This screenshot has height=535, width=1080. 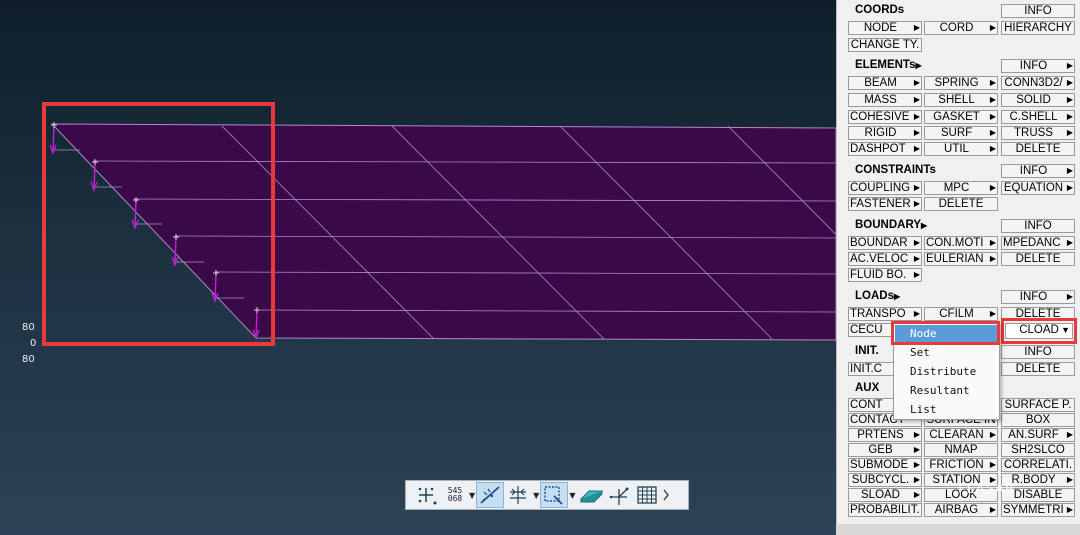 I want to click on init-info-button: INFO, so click(x=1038, y=352).